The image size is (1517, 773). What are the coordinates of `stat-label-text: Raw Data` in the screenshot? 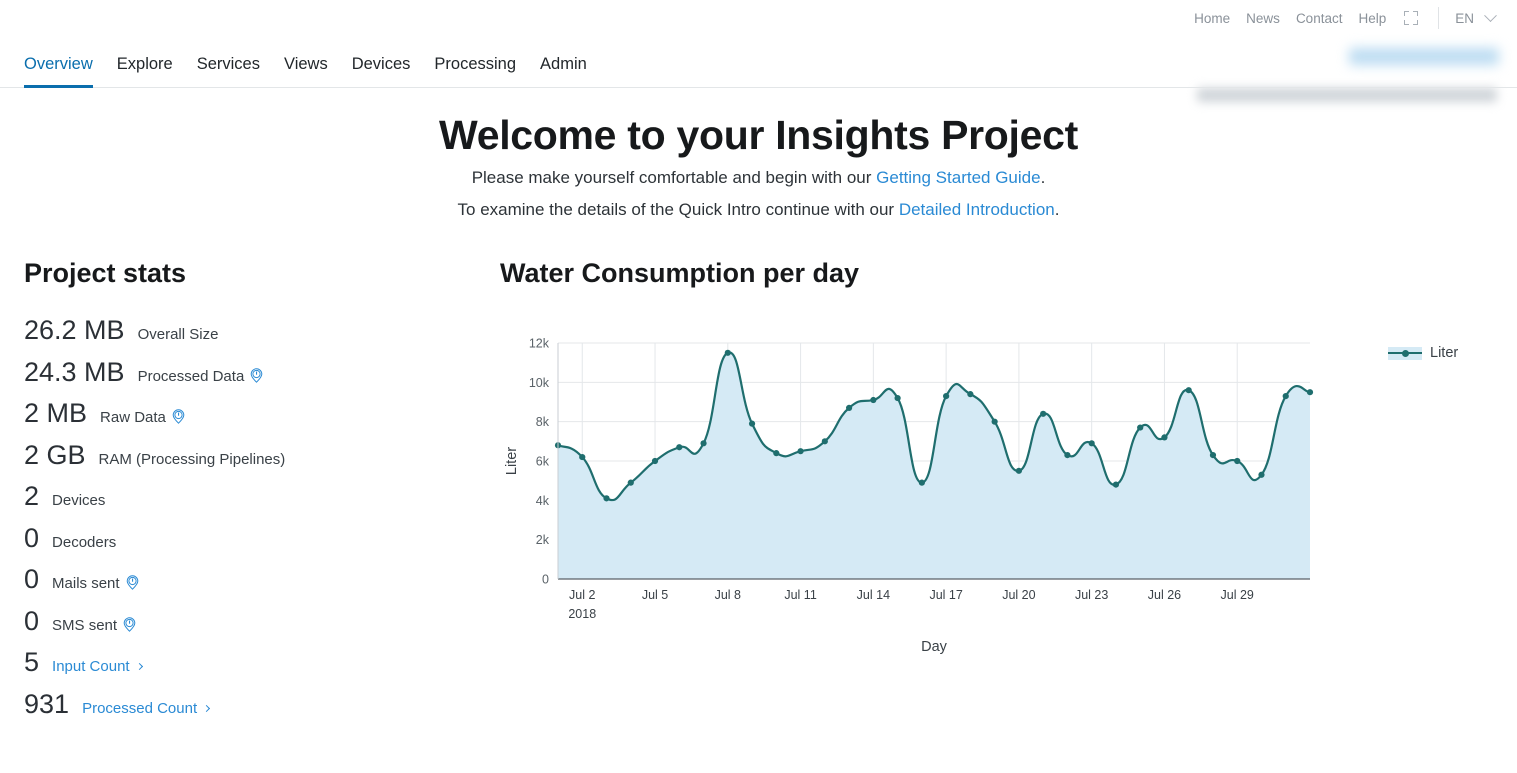 It's located at (133, 418).